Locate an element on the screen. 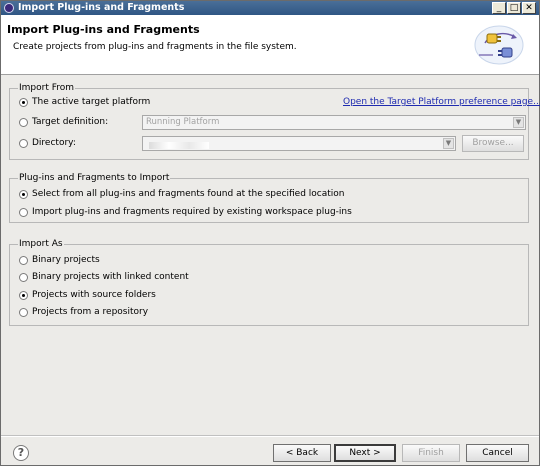 The image size is (540, 466). binary-projects-label: Binary projects is located at coordinates (66, 260).